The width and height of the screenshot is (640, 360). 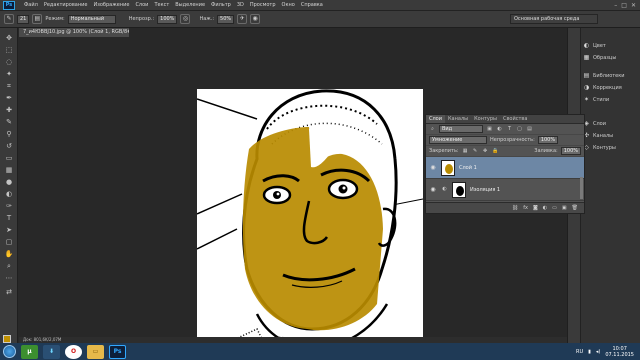 What do you see at coordinates (485, 151) in the screenshot?
I see `lock-position-icon: ✥` at bounding box center [485, 151].